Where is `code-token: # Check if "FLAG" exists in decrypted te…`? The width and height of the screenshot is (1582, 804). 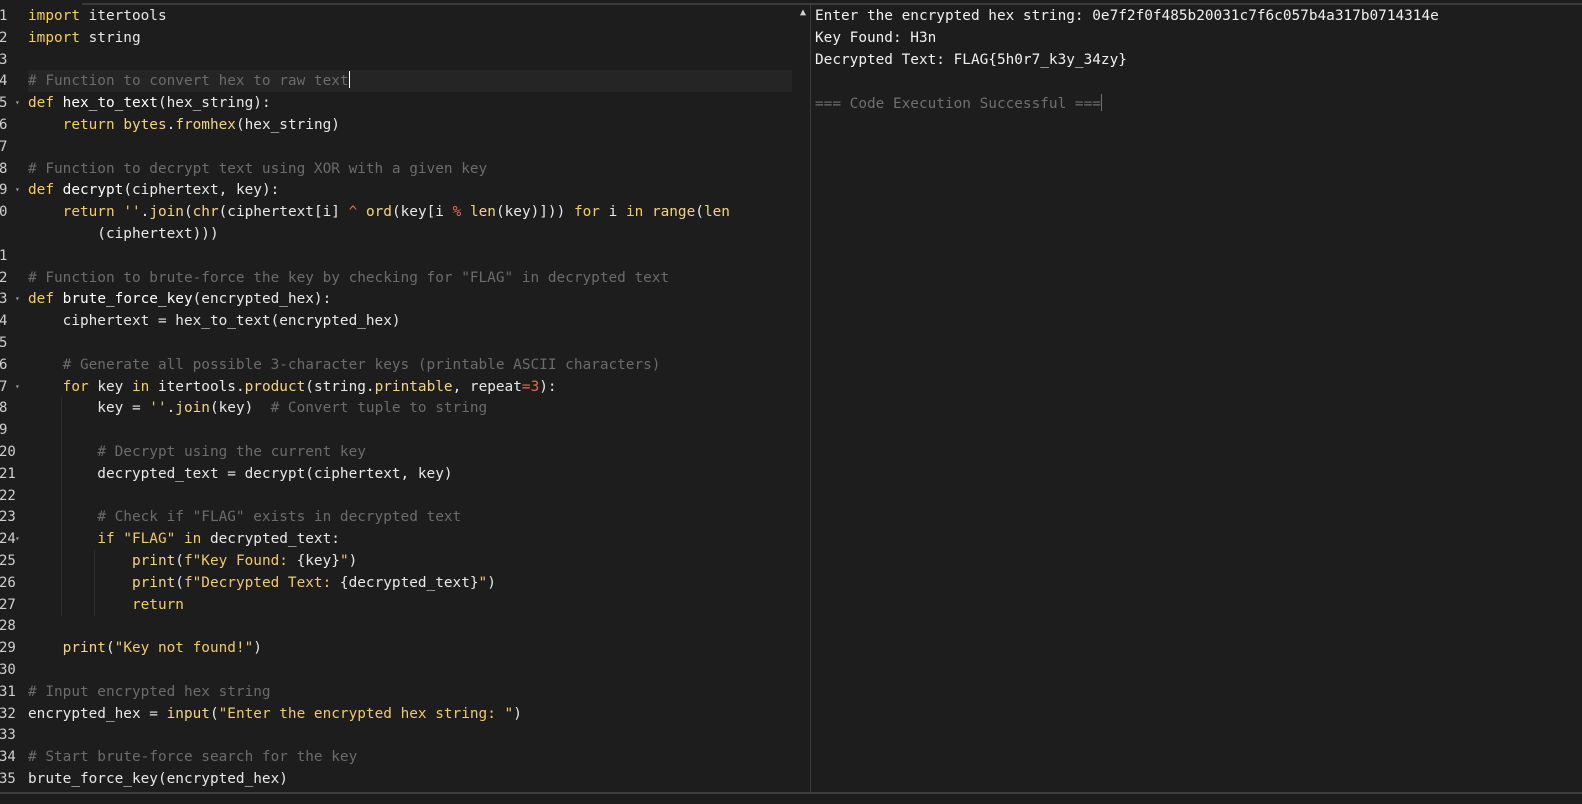 code-token: # Check if "FLAG" exists in decrypted te… is located at coordinates (279, 517).